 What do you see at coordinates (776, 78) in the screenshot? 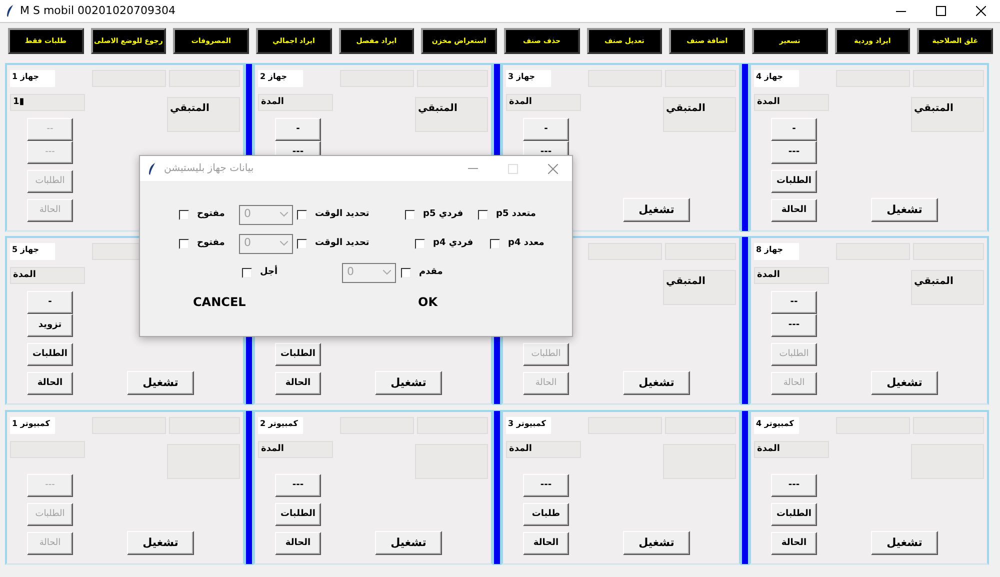
I see `device-name-field: جهاز 4` at bounding box center [776, 78].